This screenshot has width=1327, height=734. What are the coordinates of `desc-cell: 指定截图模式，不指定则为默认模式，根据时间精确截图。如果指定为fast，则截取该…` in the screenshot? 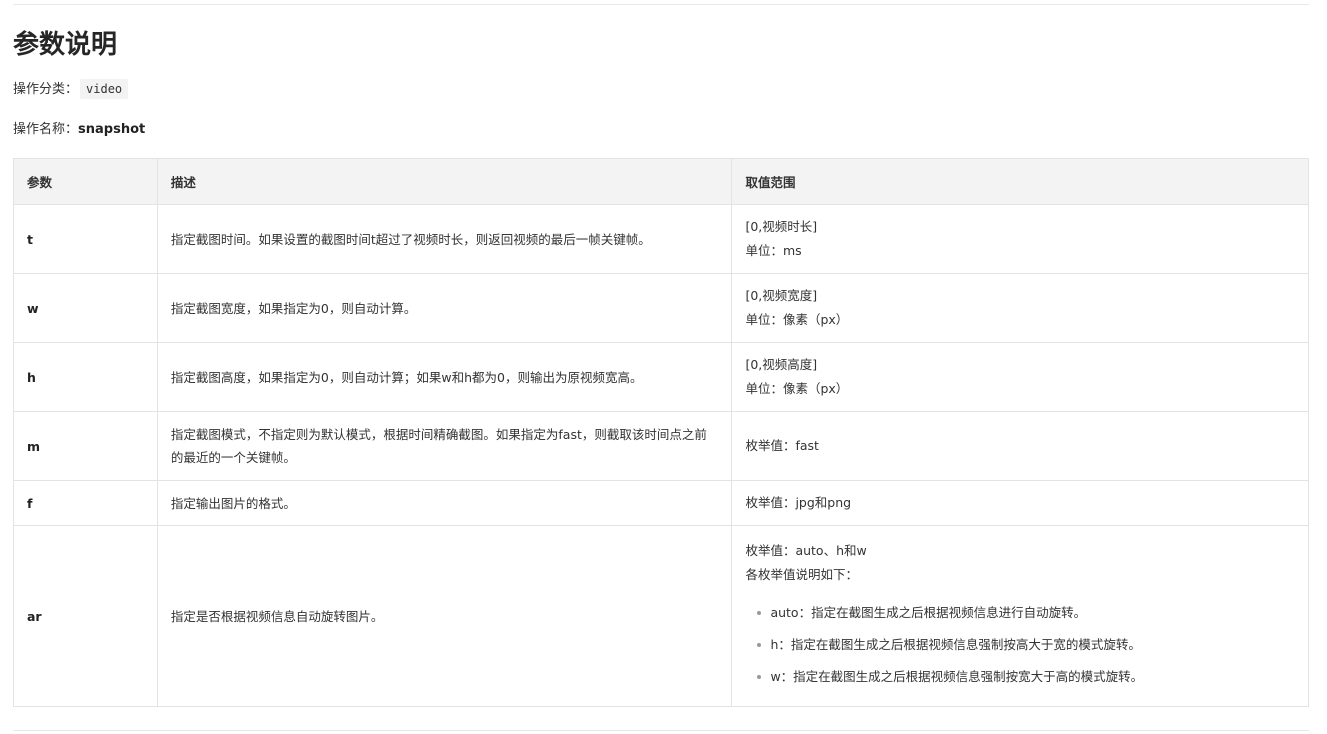 It's located at (444, 446).